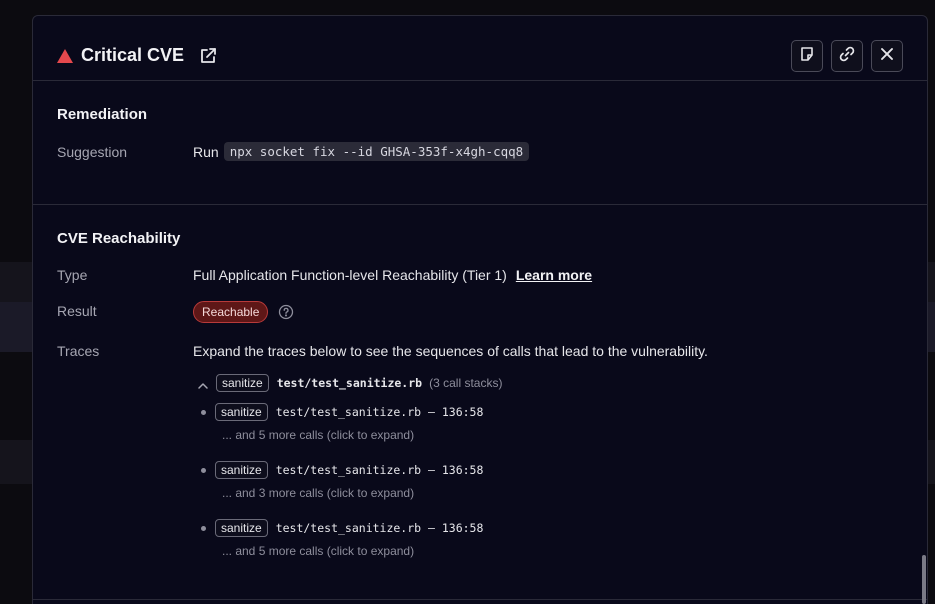  I want to click on fix-command: npx socket fix --id GHSA-353f-x4gh-cqq8, so click(376, 151).